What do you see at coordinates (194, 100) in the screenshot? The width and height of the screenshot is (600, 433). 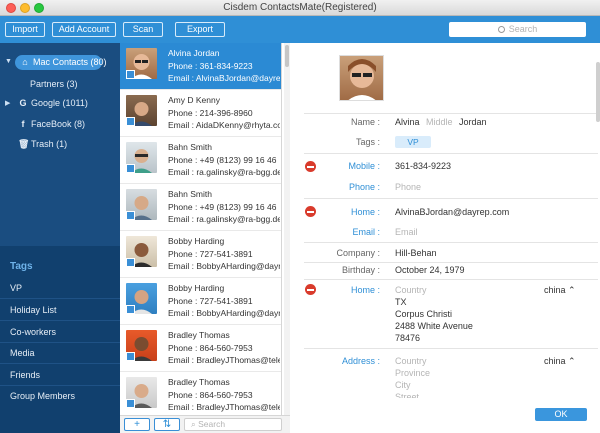 I see `contact-name: Amy D Kenny` at bounding box center [194, 100].